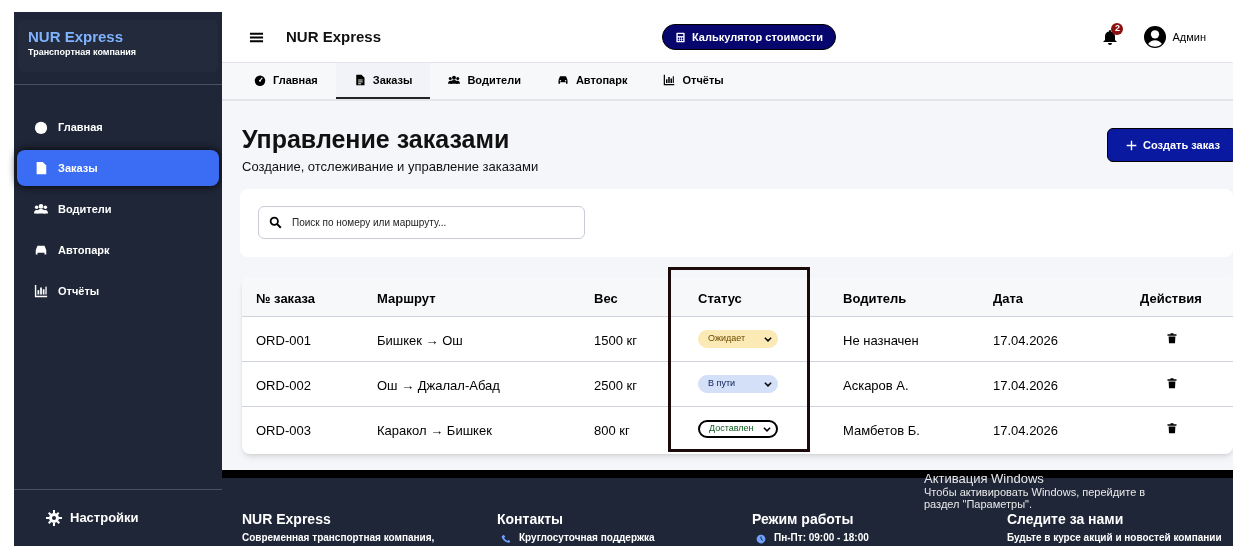 The image size is (1233, 546). Describe the element at coordinates (984, 479) in the screenshot. I see `activation-title: Активация Windows` at that location.